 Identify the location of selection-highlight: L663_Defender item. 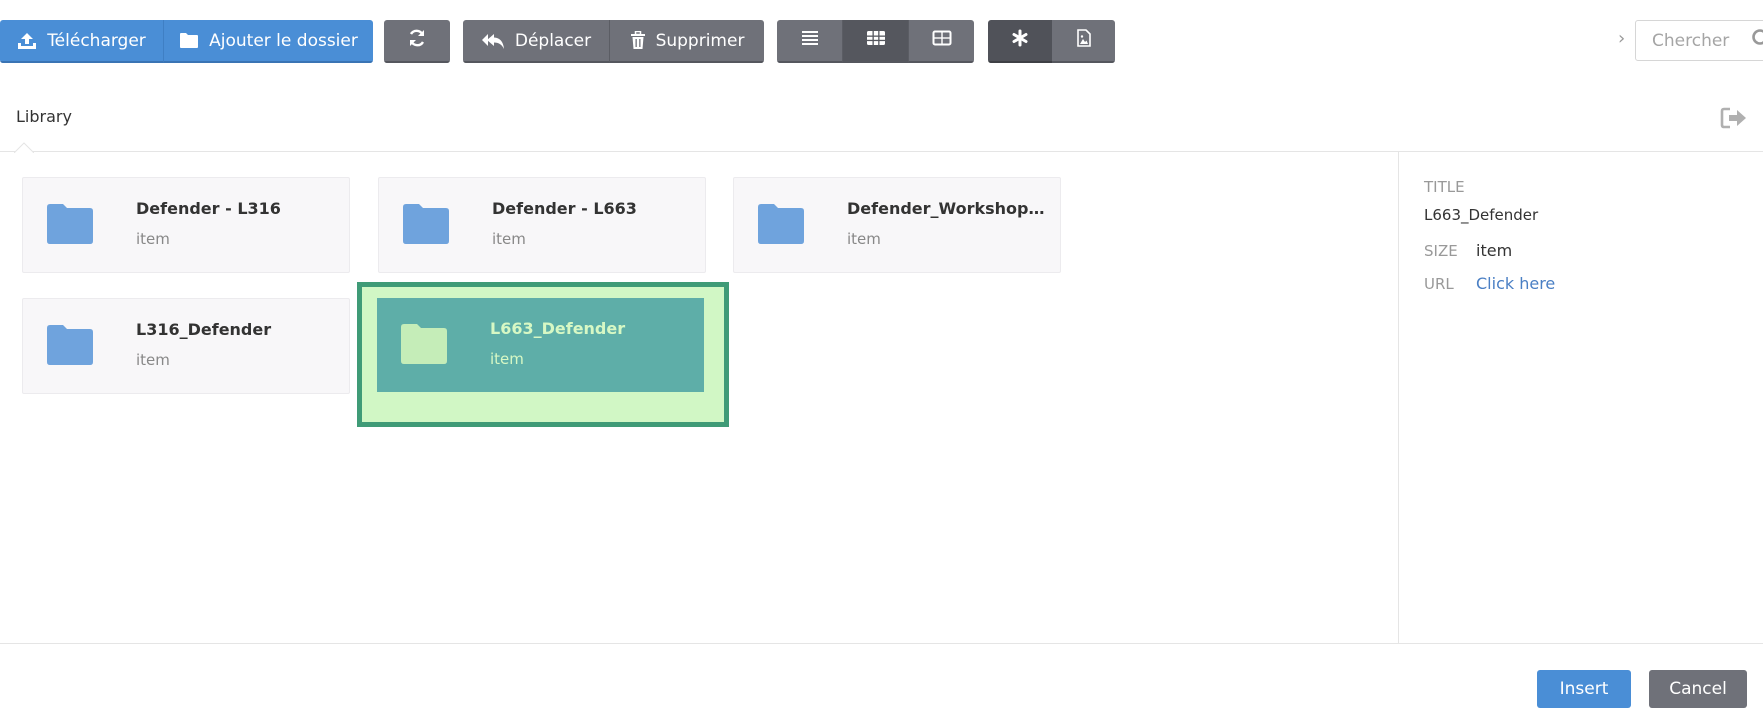
(543, 354).